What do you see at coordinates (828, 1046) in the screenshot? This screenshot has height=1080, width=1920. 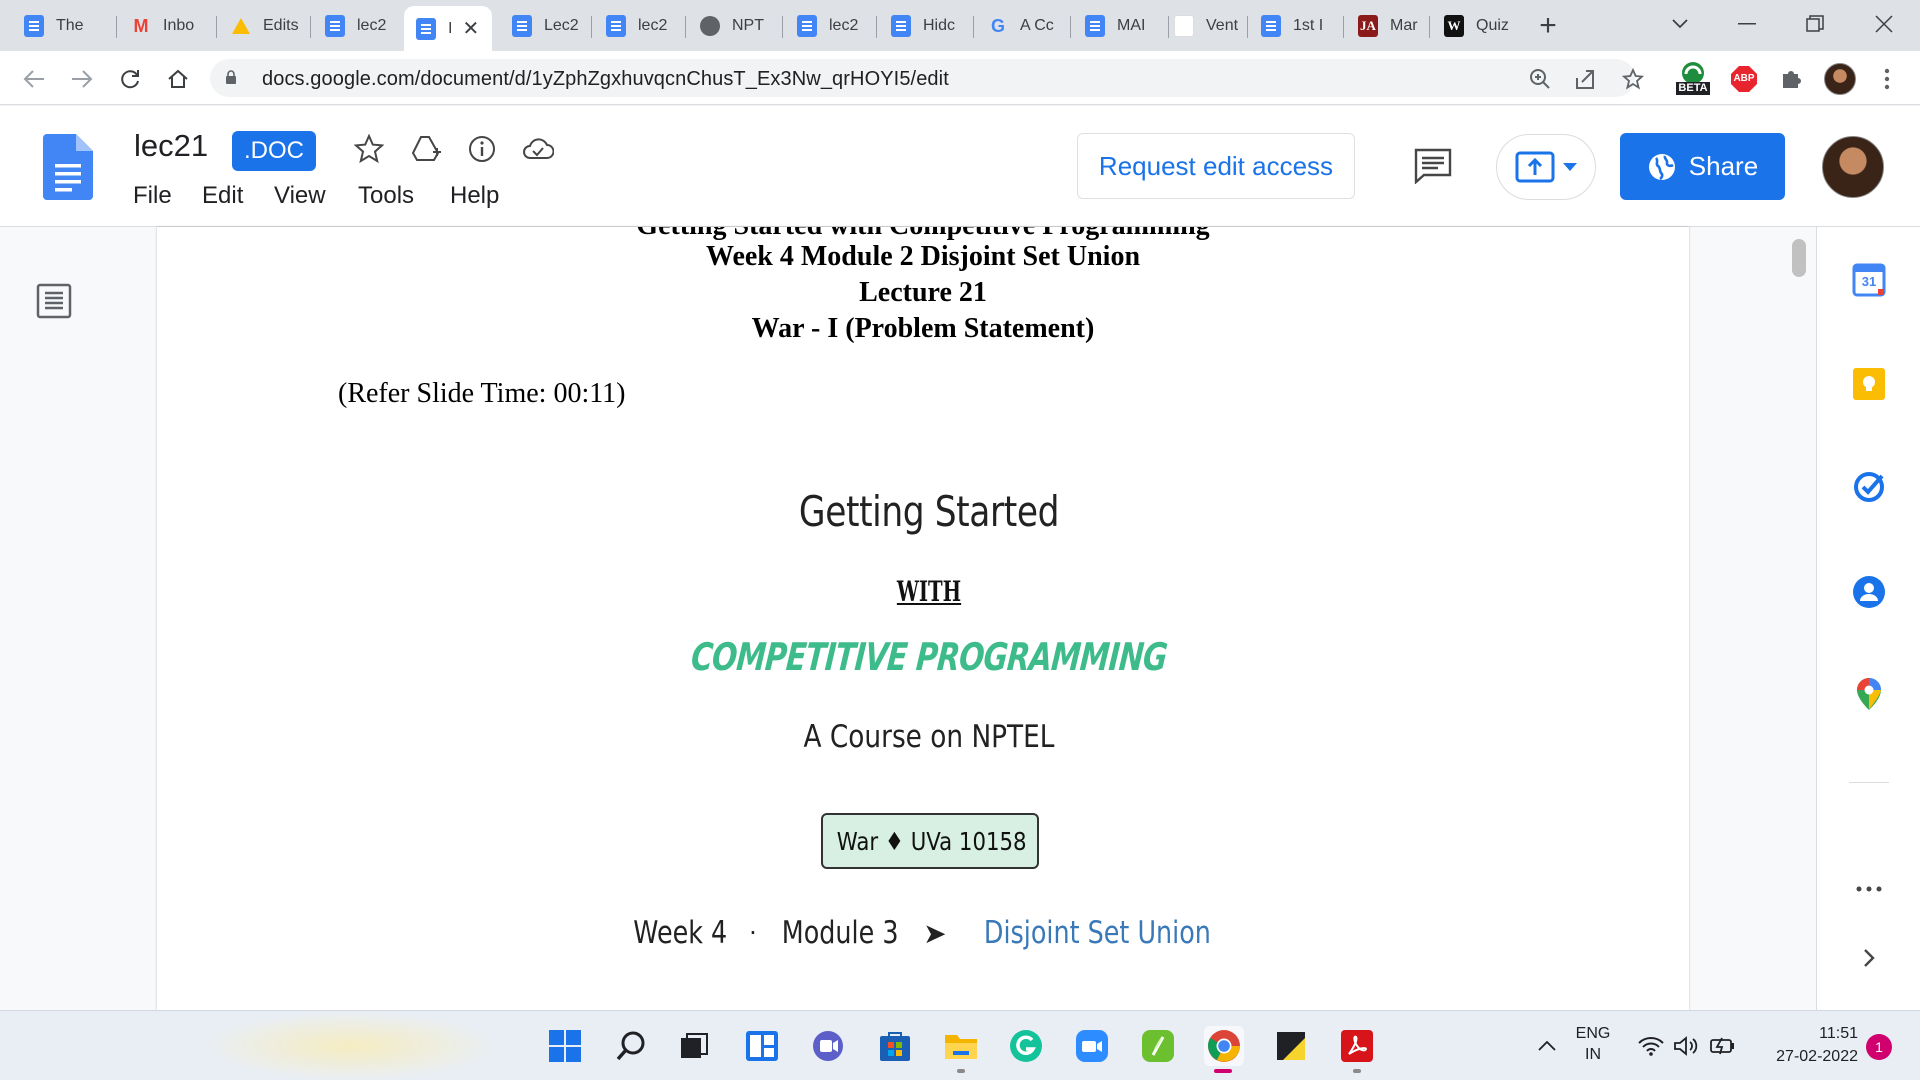 I see `teams-chat-icon` at bounding box center [828, 1046].